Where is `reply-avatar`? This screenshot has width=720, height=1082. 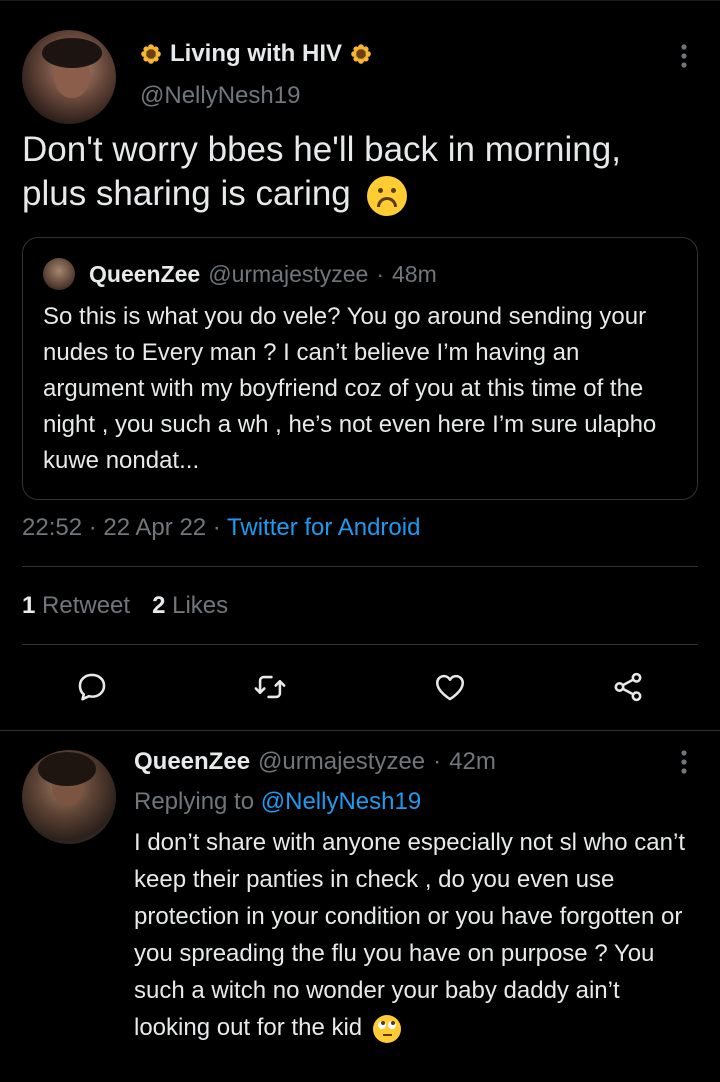
reply-avatar is located at coordinates (69, 797).